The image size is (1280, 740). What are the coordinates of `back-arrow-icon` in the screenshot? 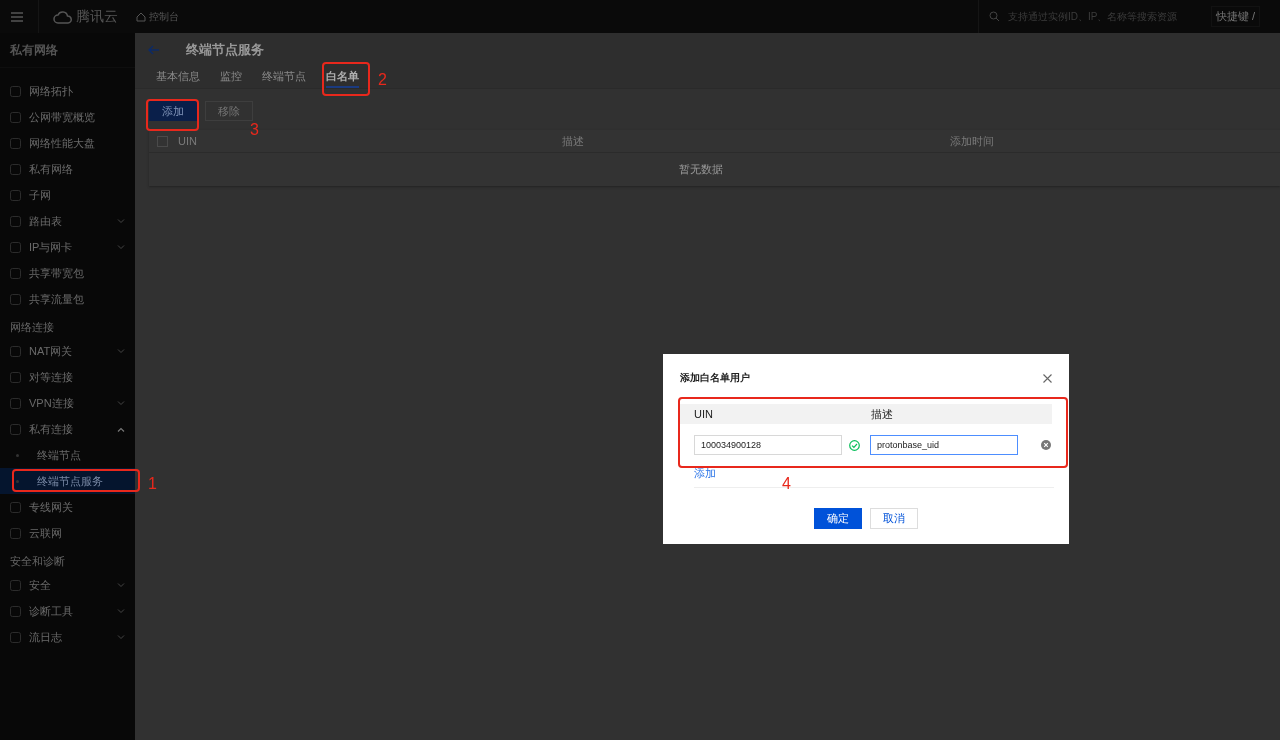 It's located at (154, 49).